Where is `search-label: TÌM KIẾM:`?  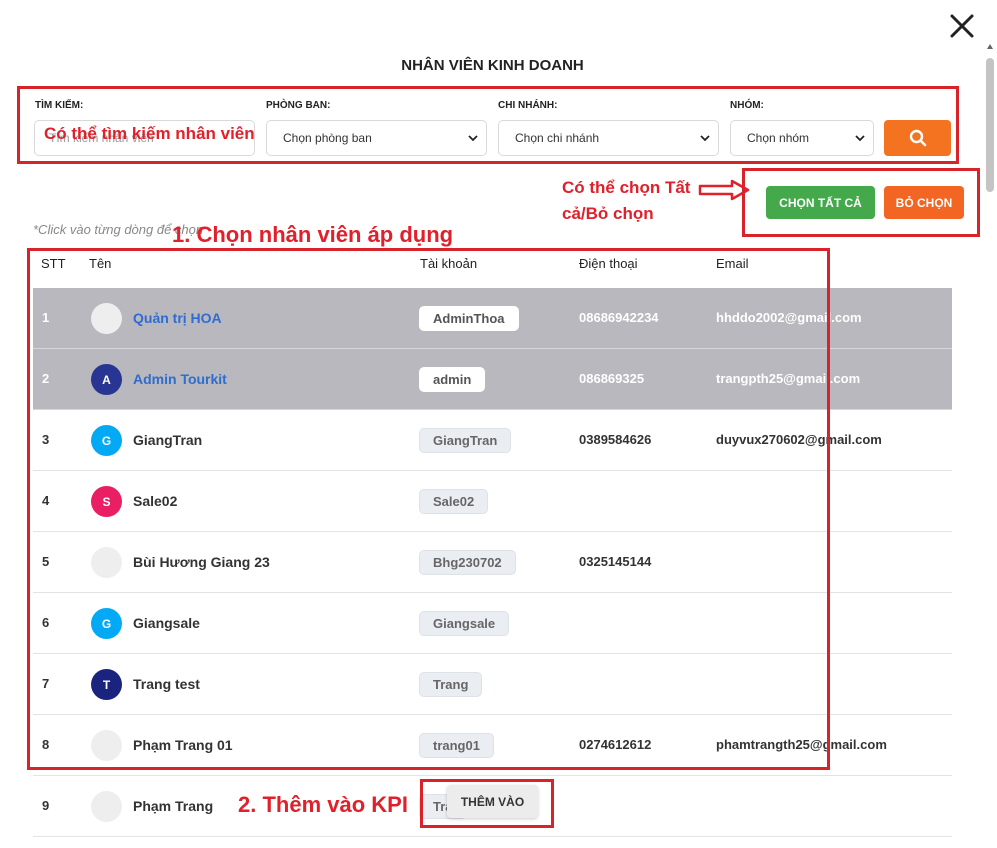
search-label: TÌM KIẾM: is located at coordinates (59, 105).